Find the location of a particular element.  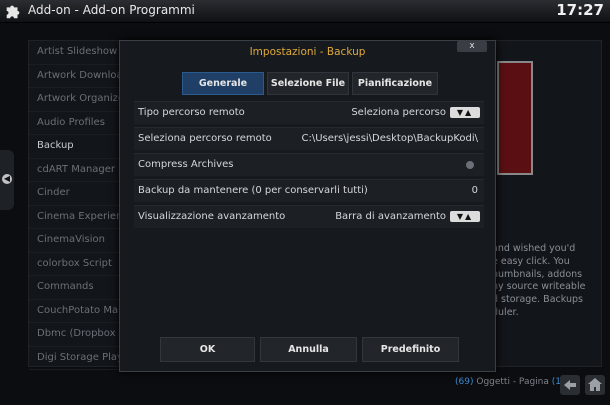

list-item: Dbmc (Dropbox add is located at coordinates (79, 335).